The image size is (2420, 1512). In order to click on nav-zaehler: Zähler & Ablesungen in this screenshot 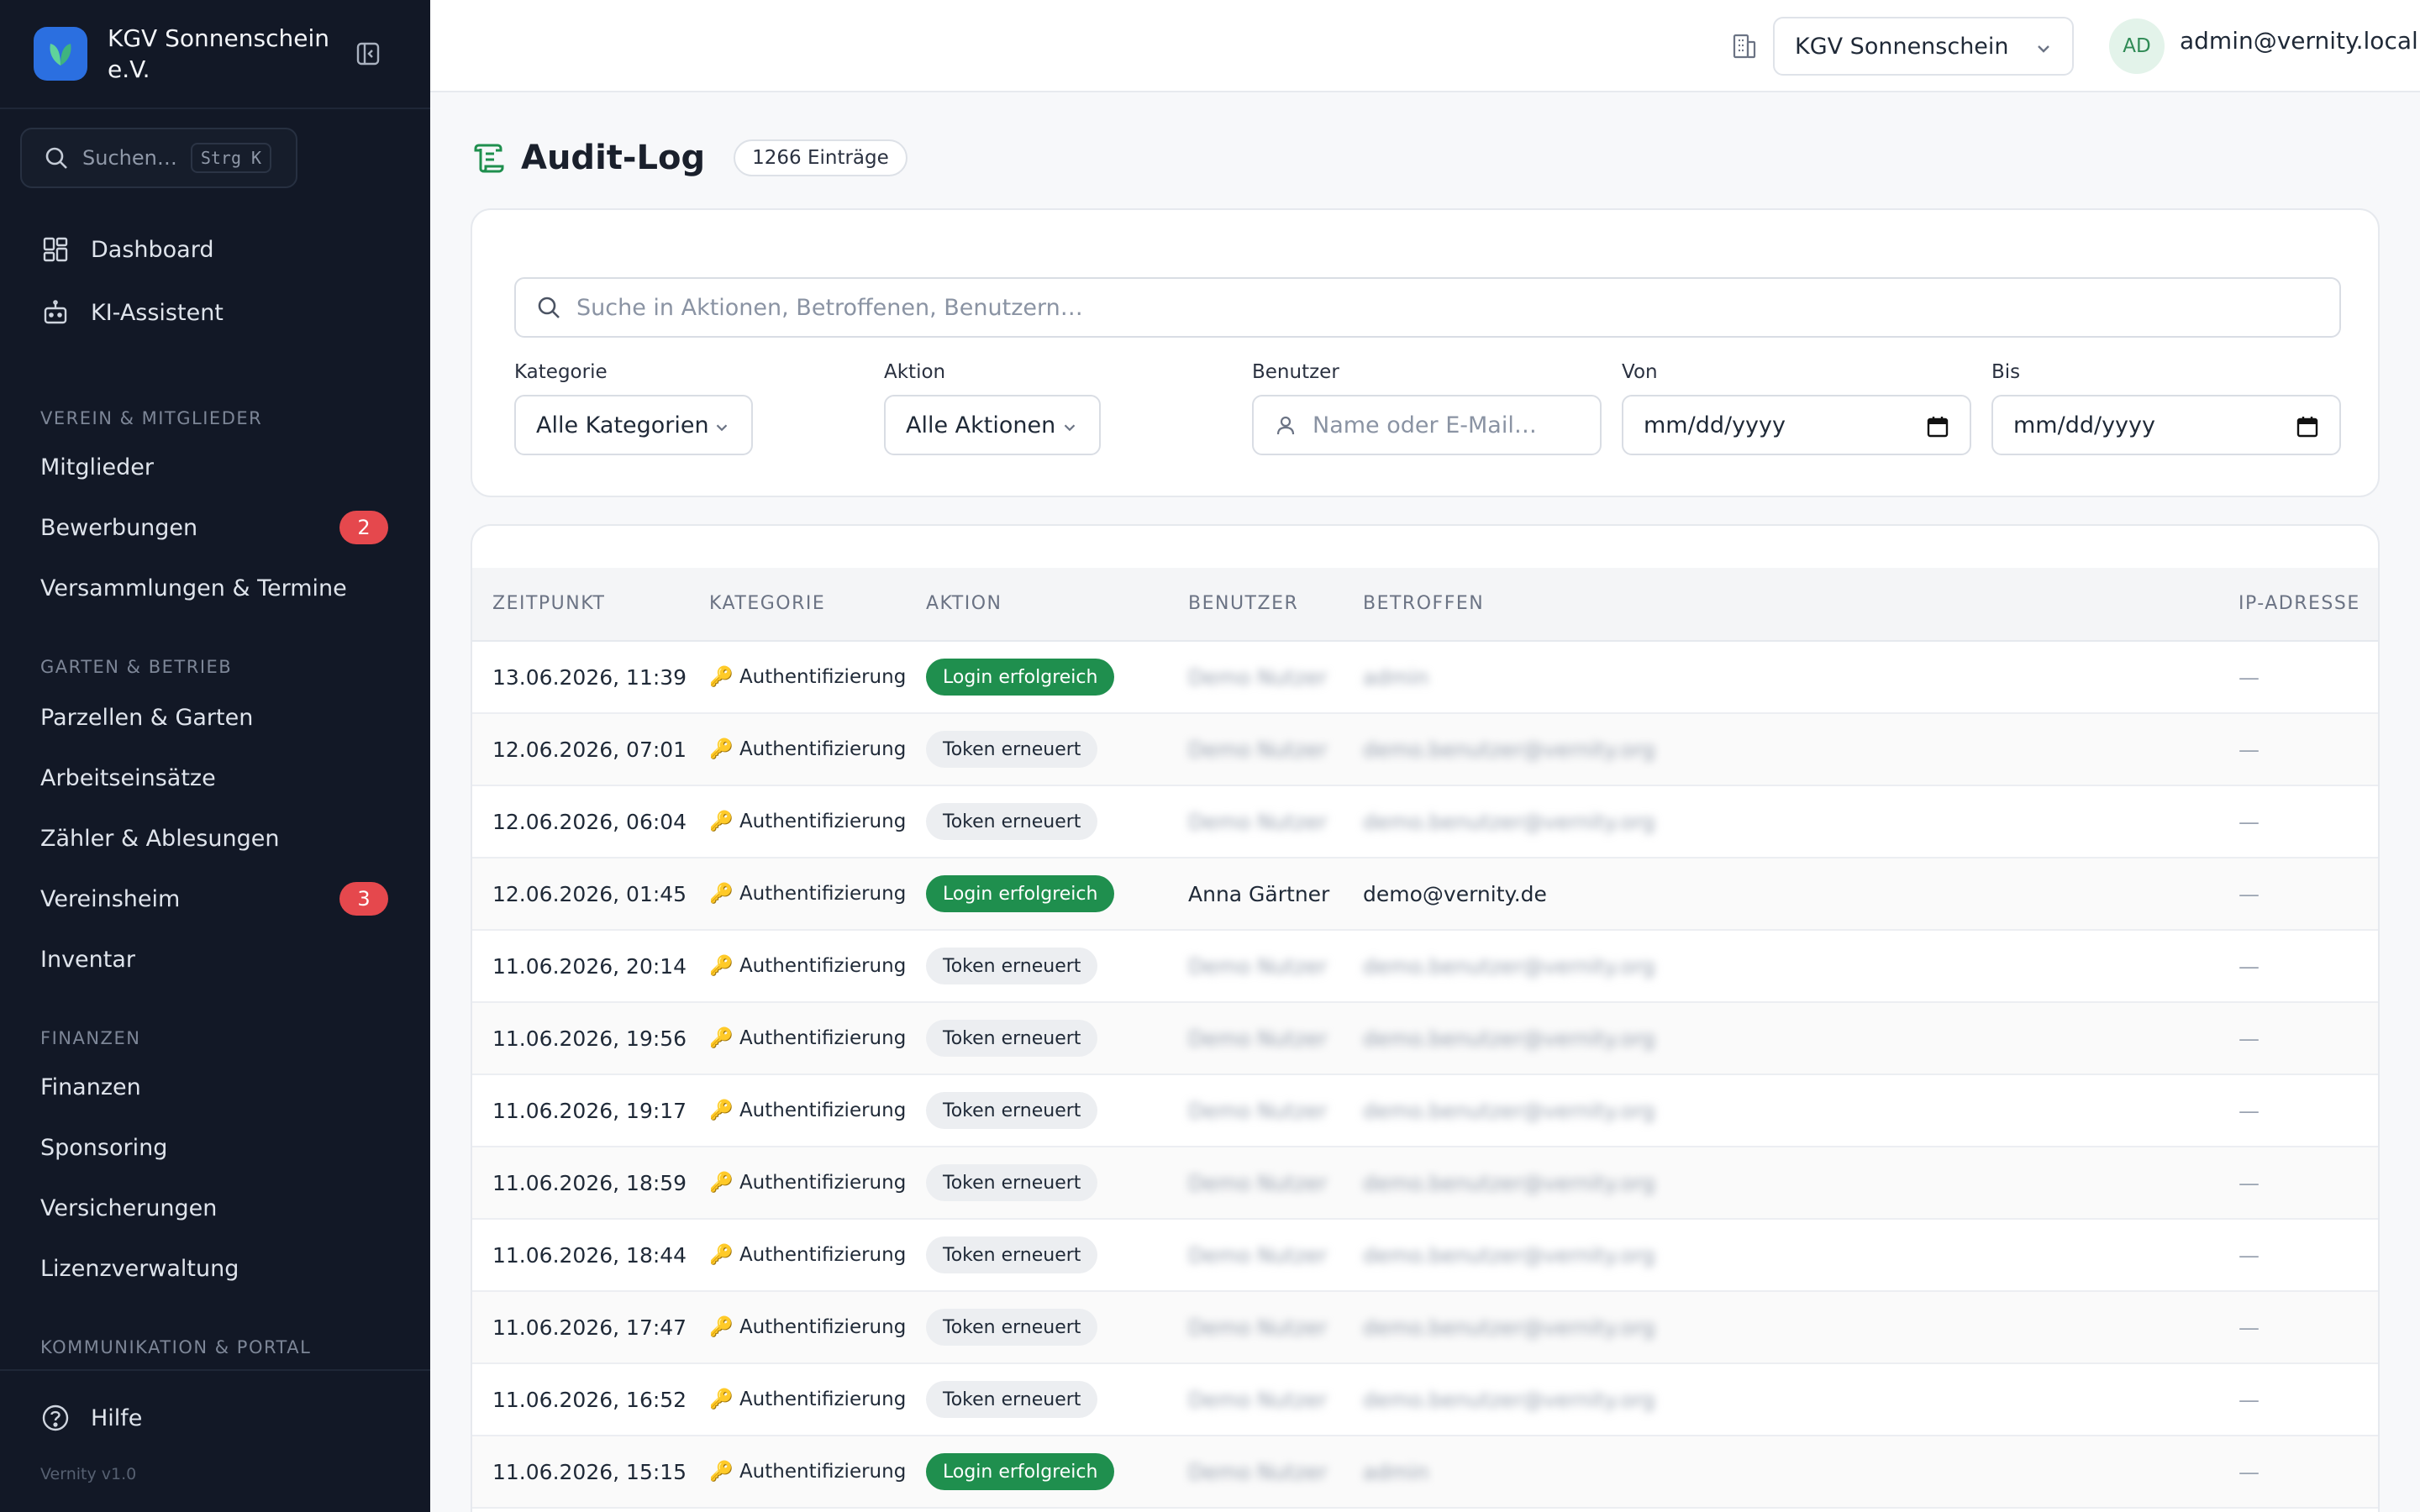, I will do `click(215, 838)`.